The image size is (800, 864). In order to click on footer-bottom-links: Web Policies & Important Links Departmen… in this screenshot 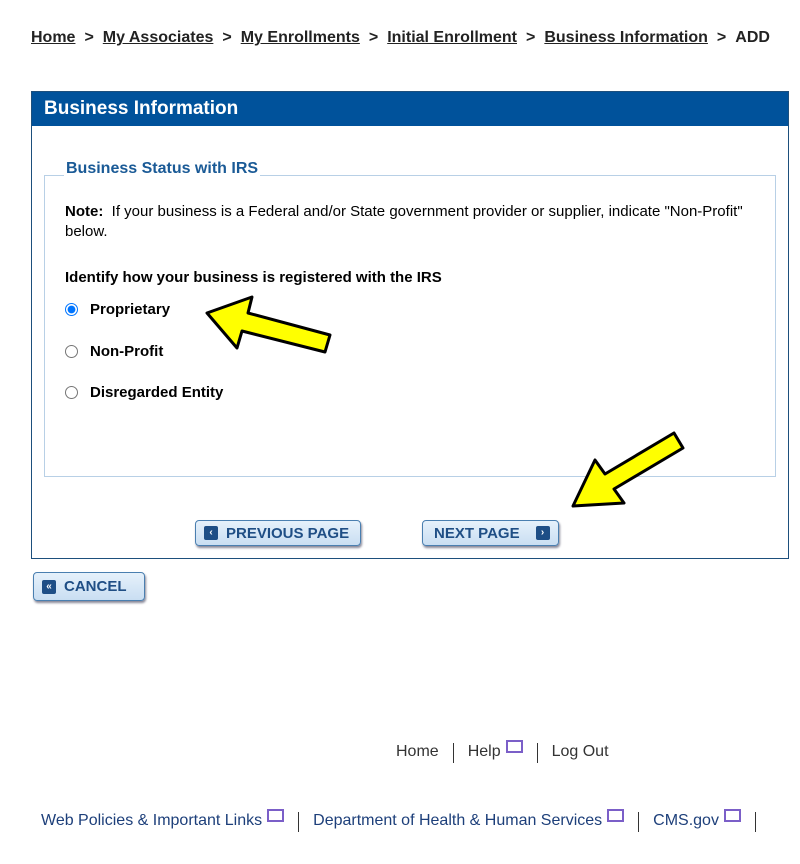, I will do `click(405, 820)`.